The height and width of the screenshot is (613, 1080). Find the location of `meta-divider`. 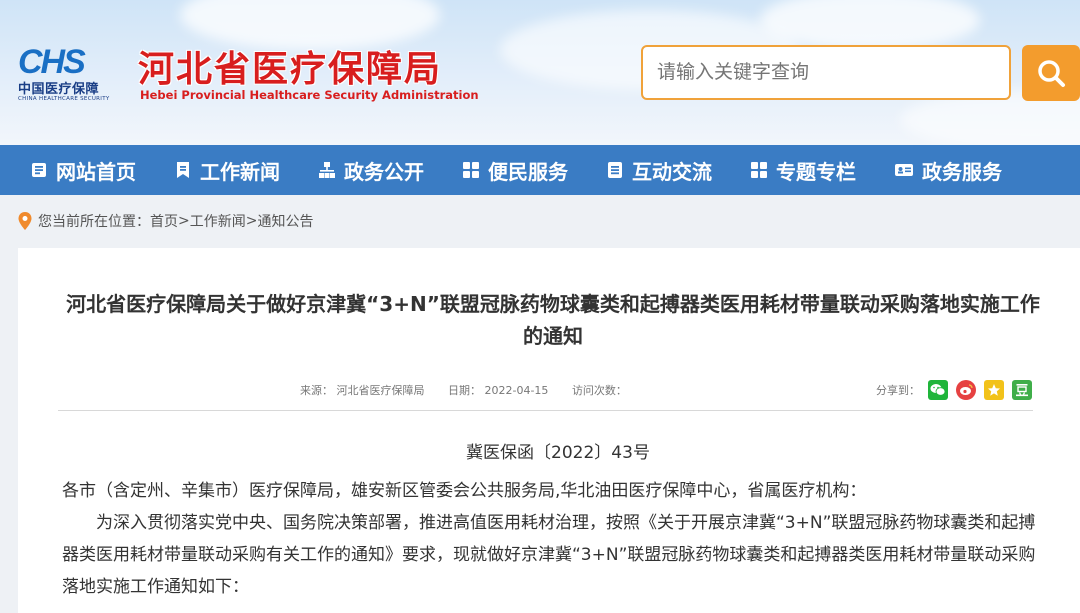

meta-divider is located at coordinates (545, 410).